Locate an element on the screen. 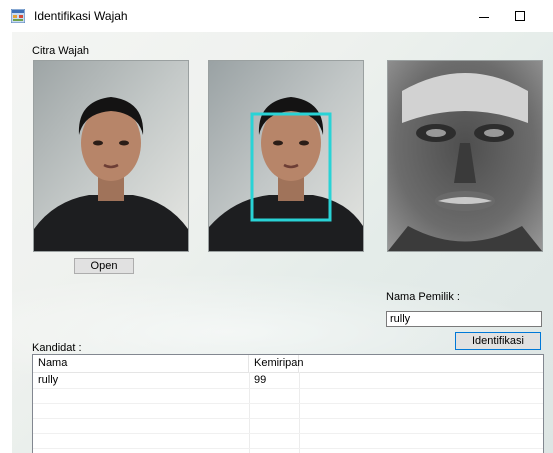 Image resolution: width=553 pixels, height=453 pixels. open-button: Open is located at coordinates (104, 266).